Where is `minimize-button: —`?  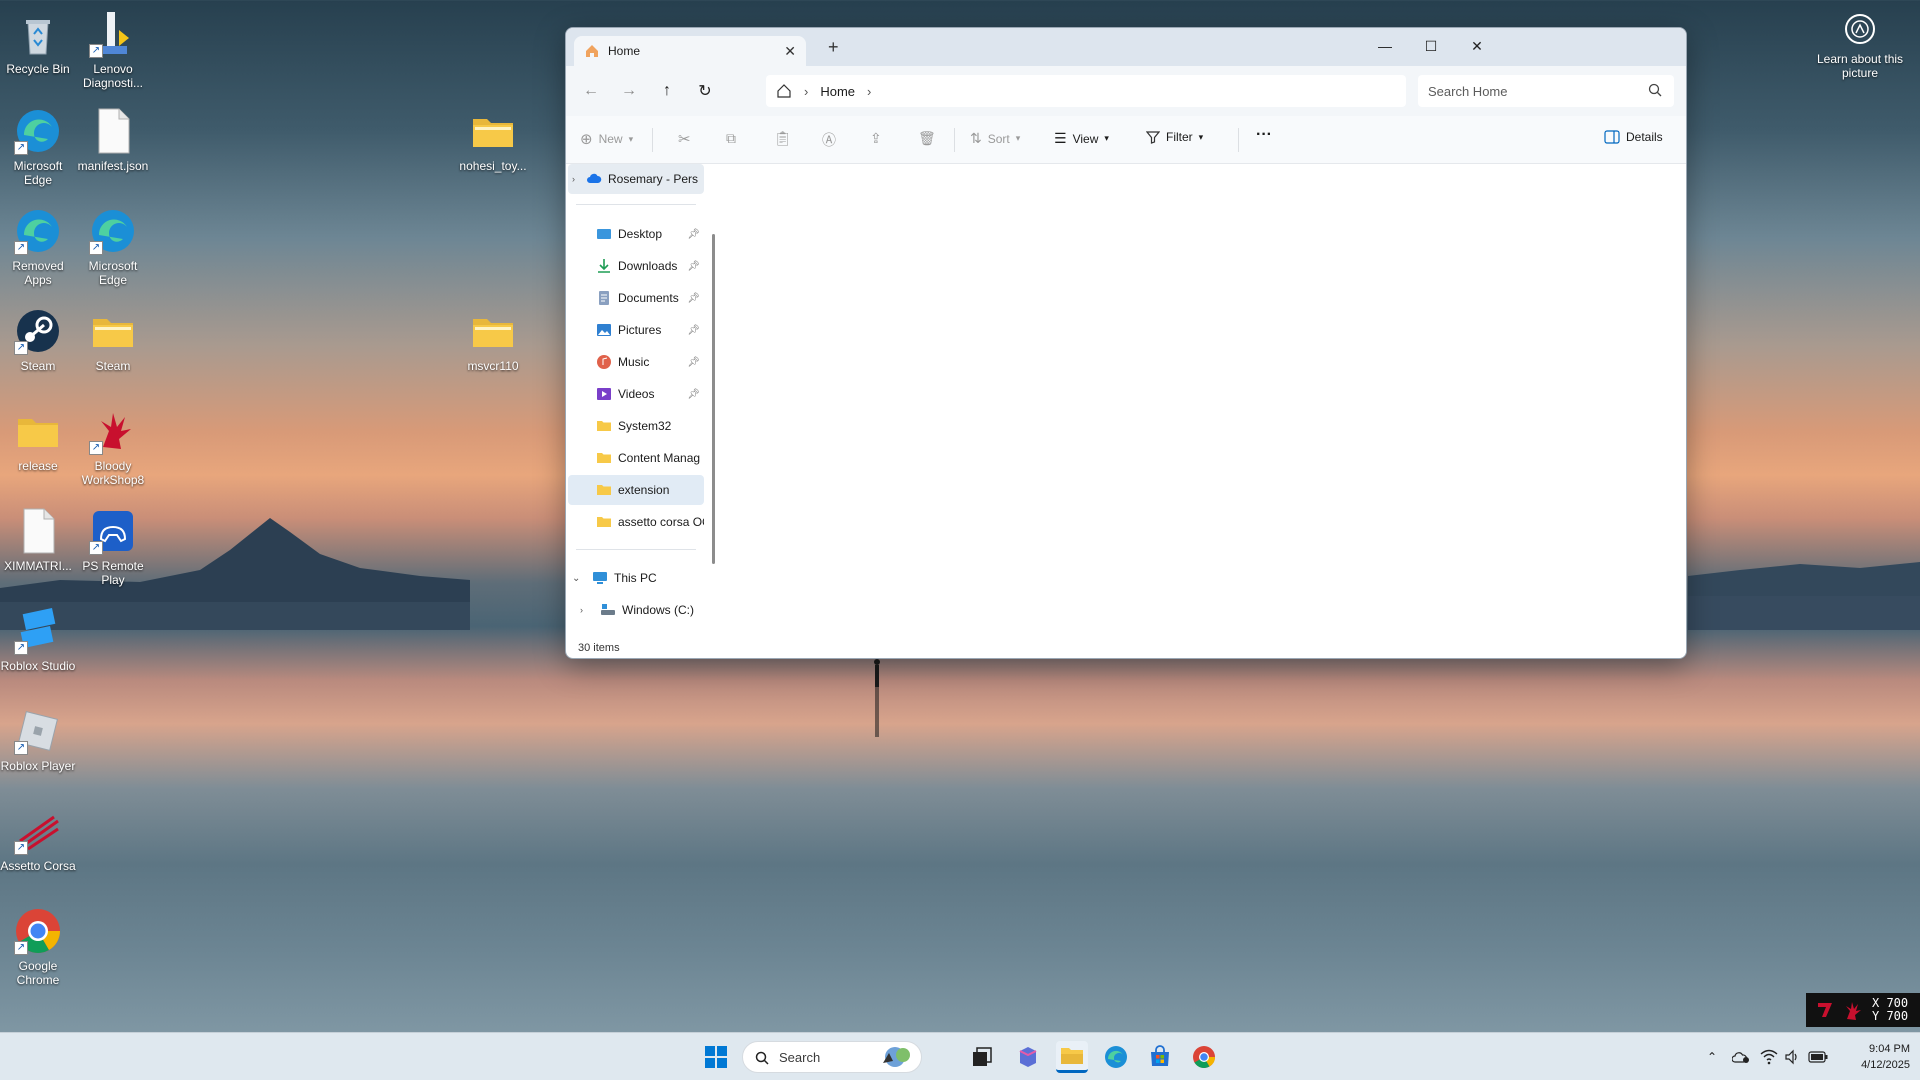 minimize-button: — is located at coordinates (1385, 46).